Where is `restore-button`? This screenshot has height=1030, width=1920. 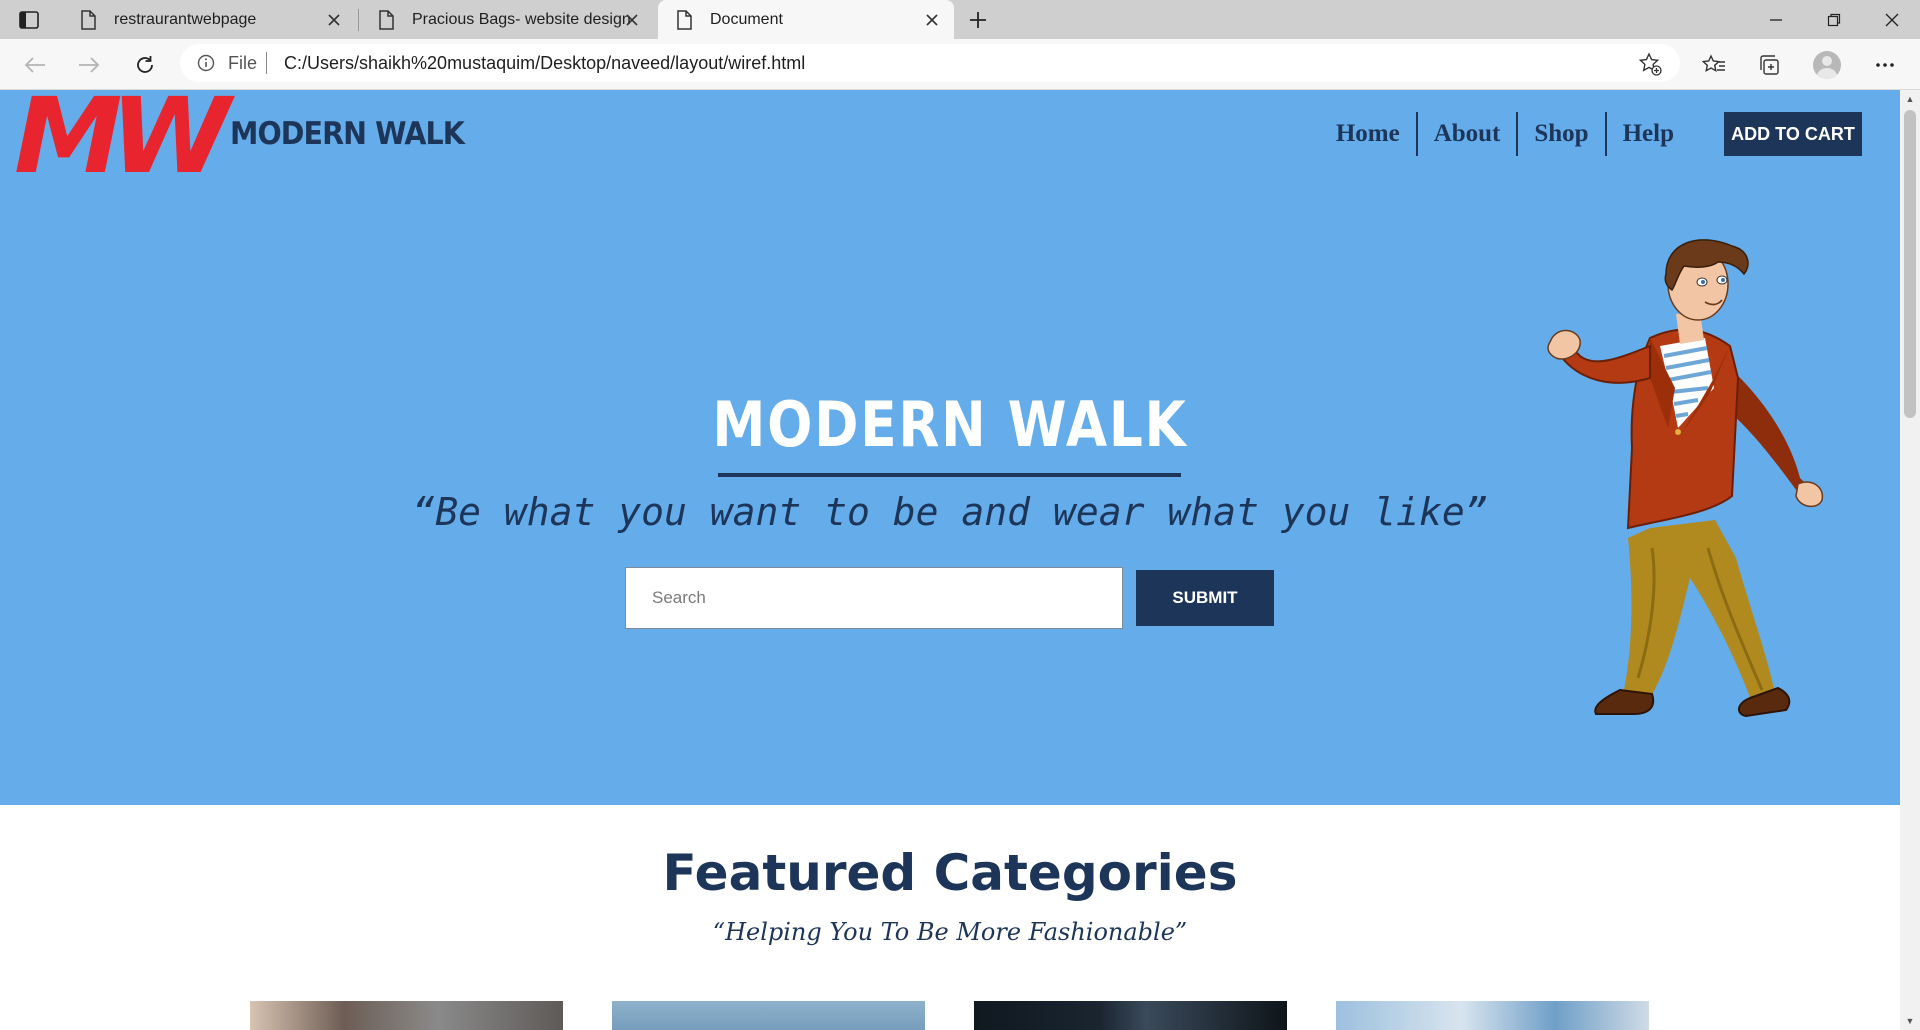
restore-button is located at coordinates (1834, 19).